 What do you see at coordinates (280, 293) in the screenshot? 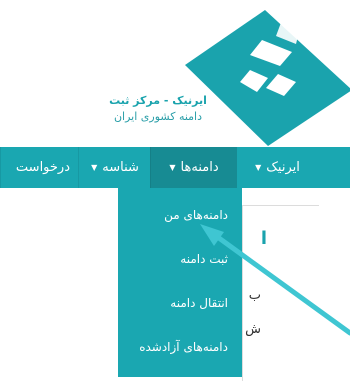
I see `content-panel: ا ب ش` at bounding box center [280, 293].